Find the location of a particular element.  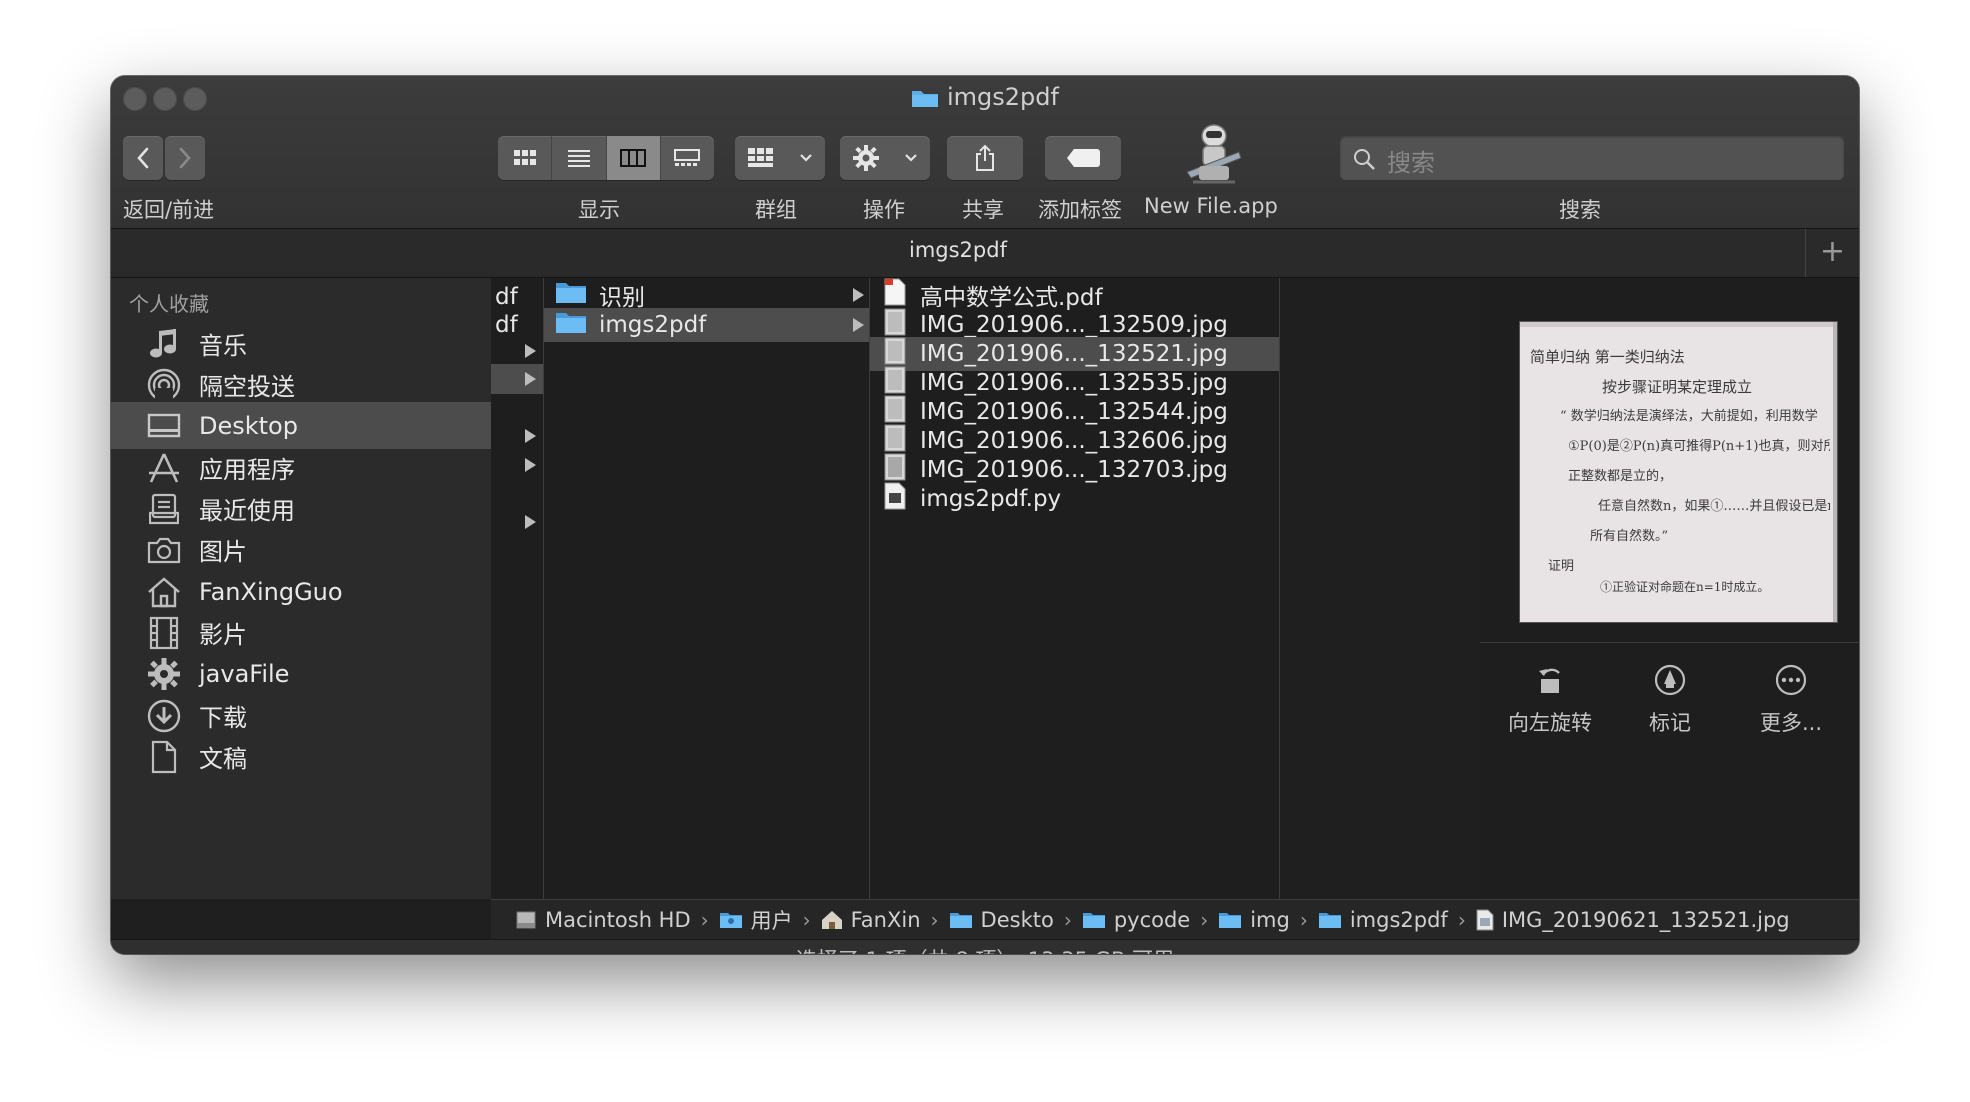

breadcrumb-file: IMG_20190621_132521.jpg is located at coordinates (1633, 920).